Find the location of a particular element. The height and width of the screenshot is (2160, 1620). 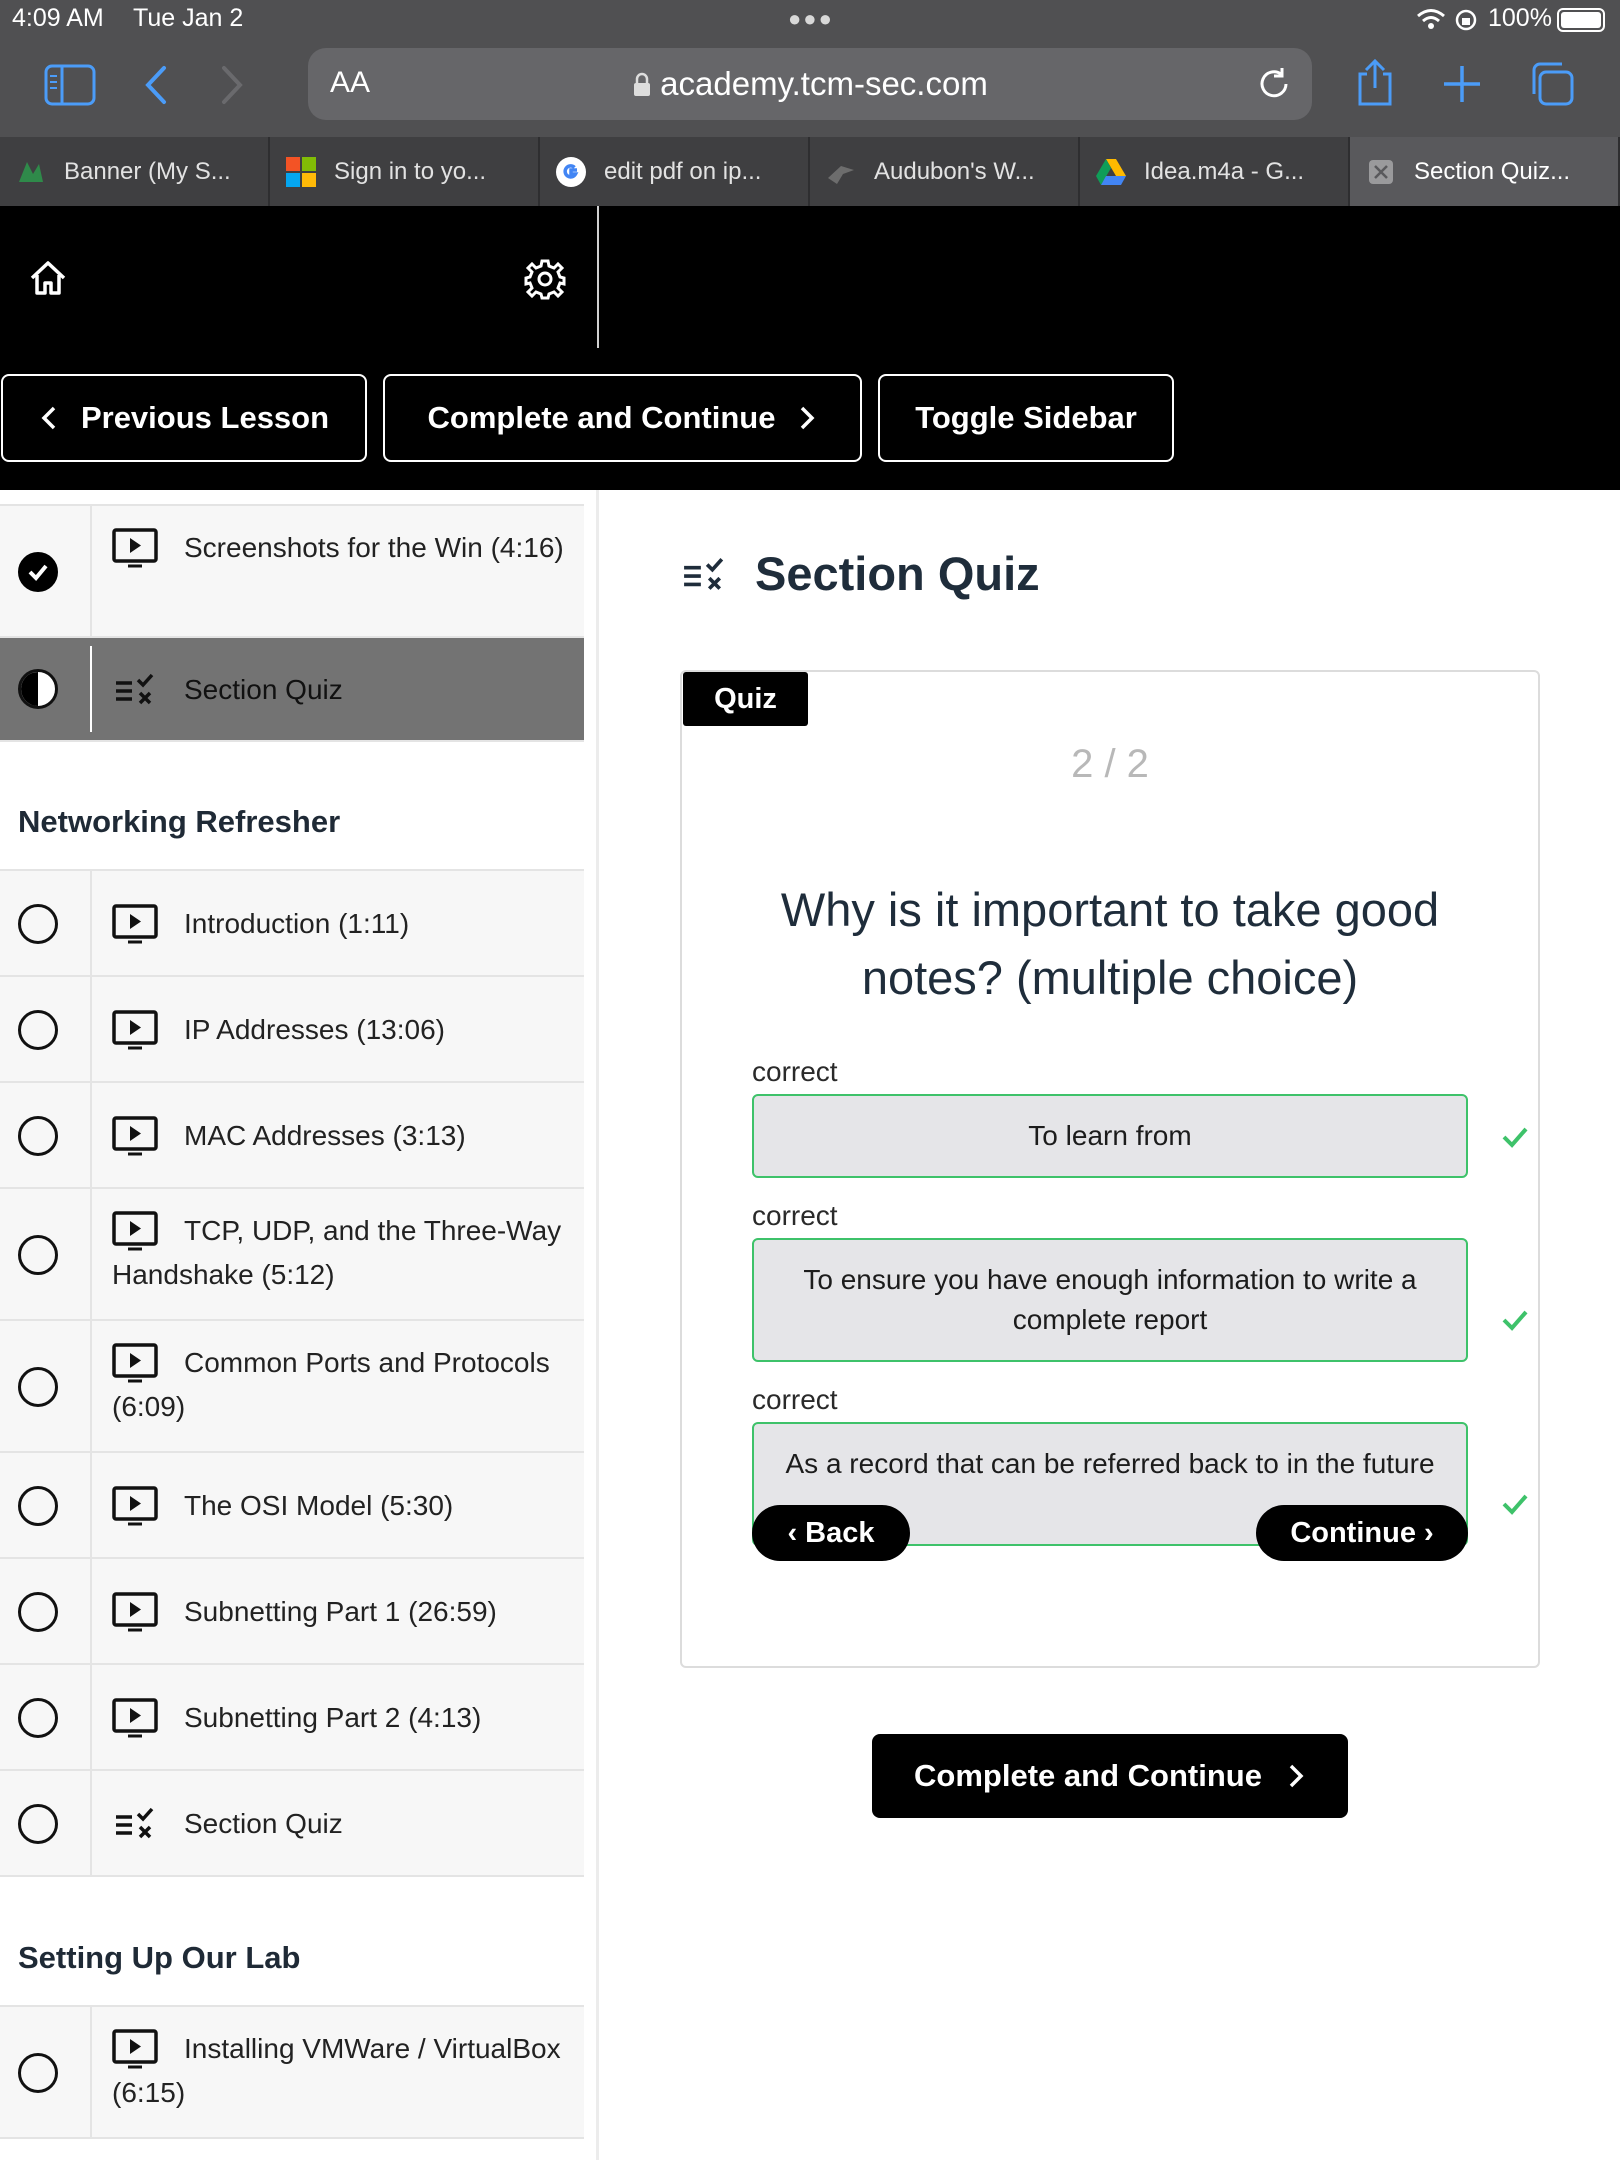

sidebar-lesson-subnetting-1: Subnetting Part 1 (26:59) is located at coordinates (292, 1612).